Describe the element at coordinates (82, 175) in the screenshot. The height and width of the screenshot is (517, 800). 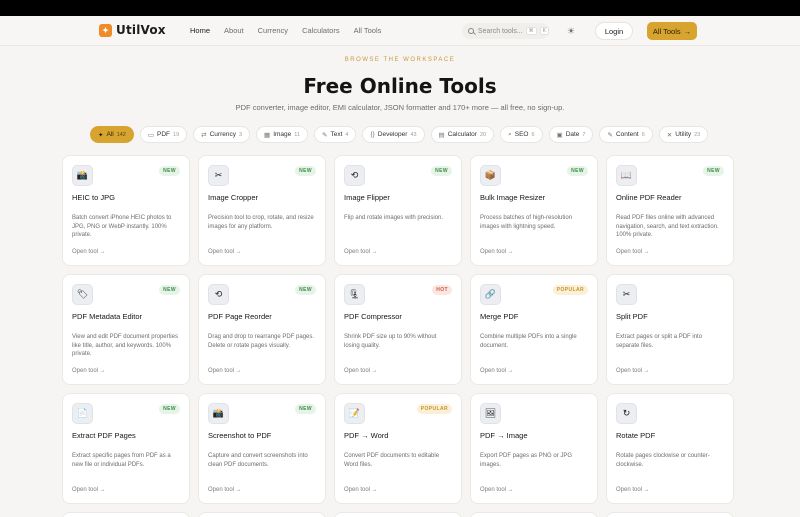
I see `tool-icon: 📸` at that location.